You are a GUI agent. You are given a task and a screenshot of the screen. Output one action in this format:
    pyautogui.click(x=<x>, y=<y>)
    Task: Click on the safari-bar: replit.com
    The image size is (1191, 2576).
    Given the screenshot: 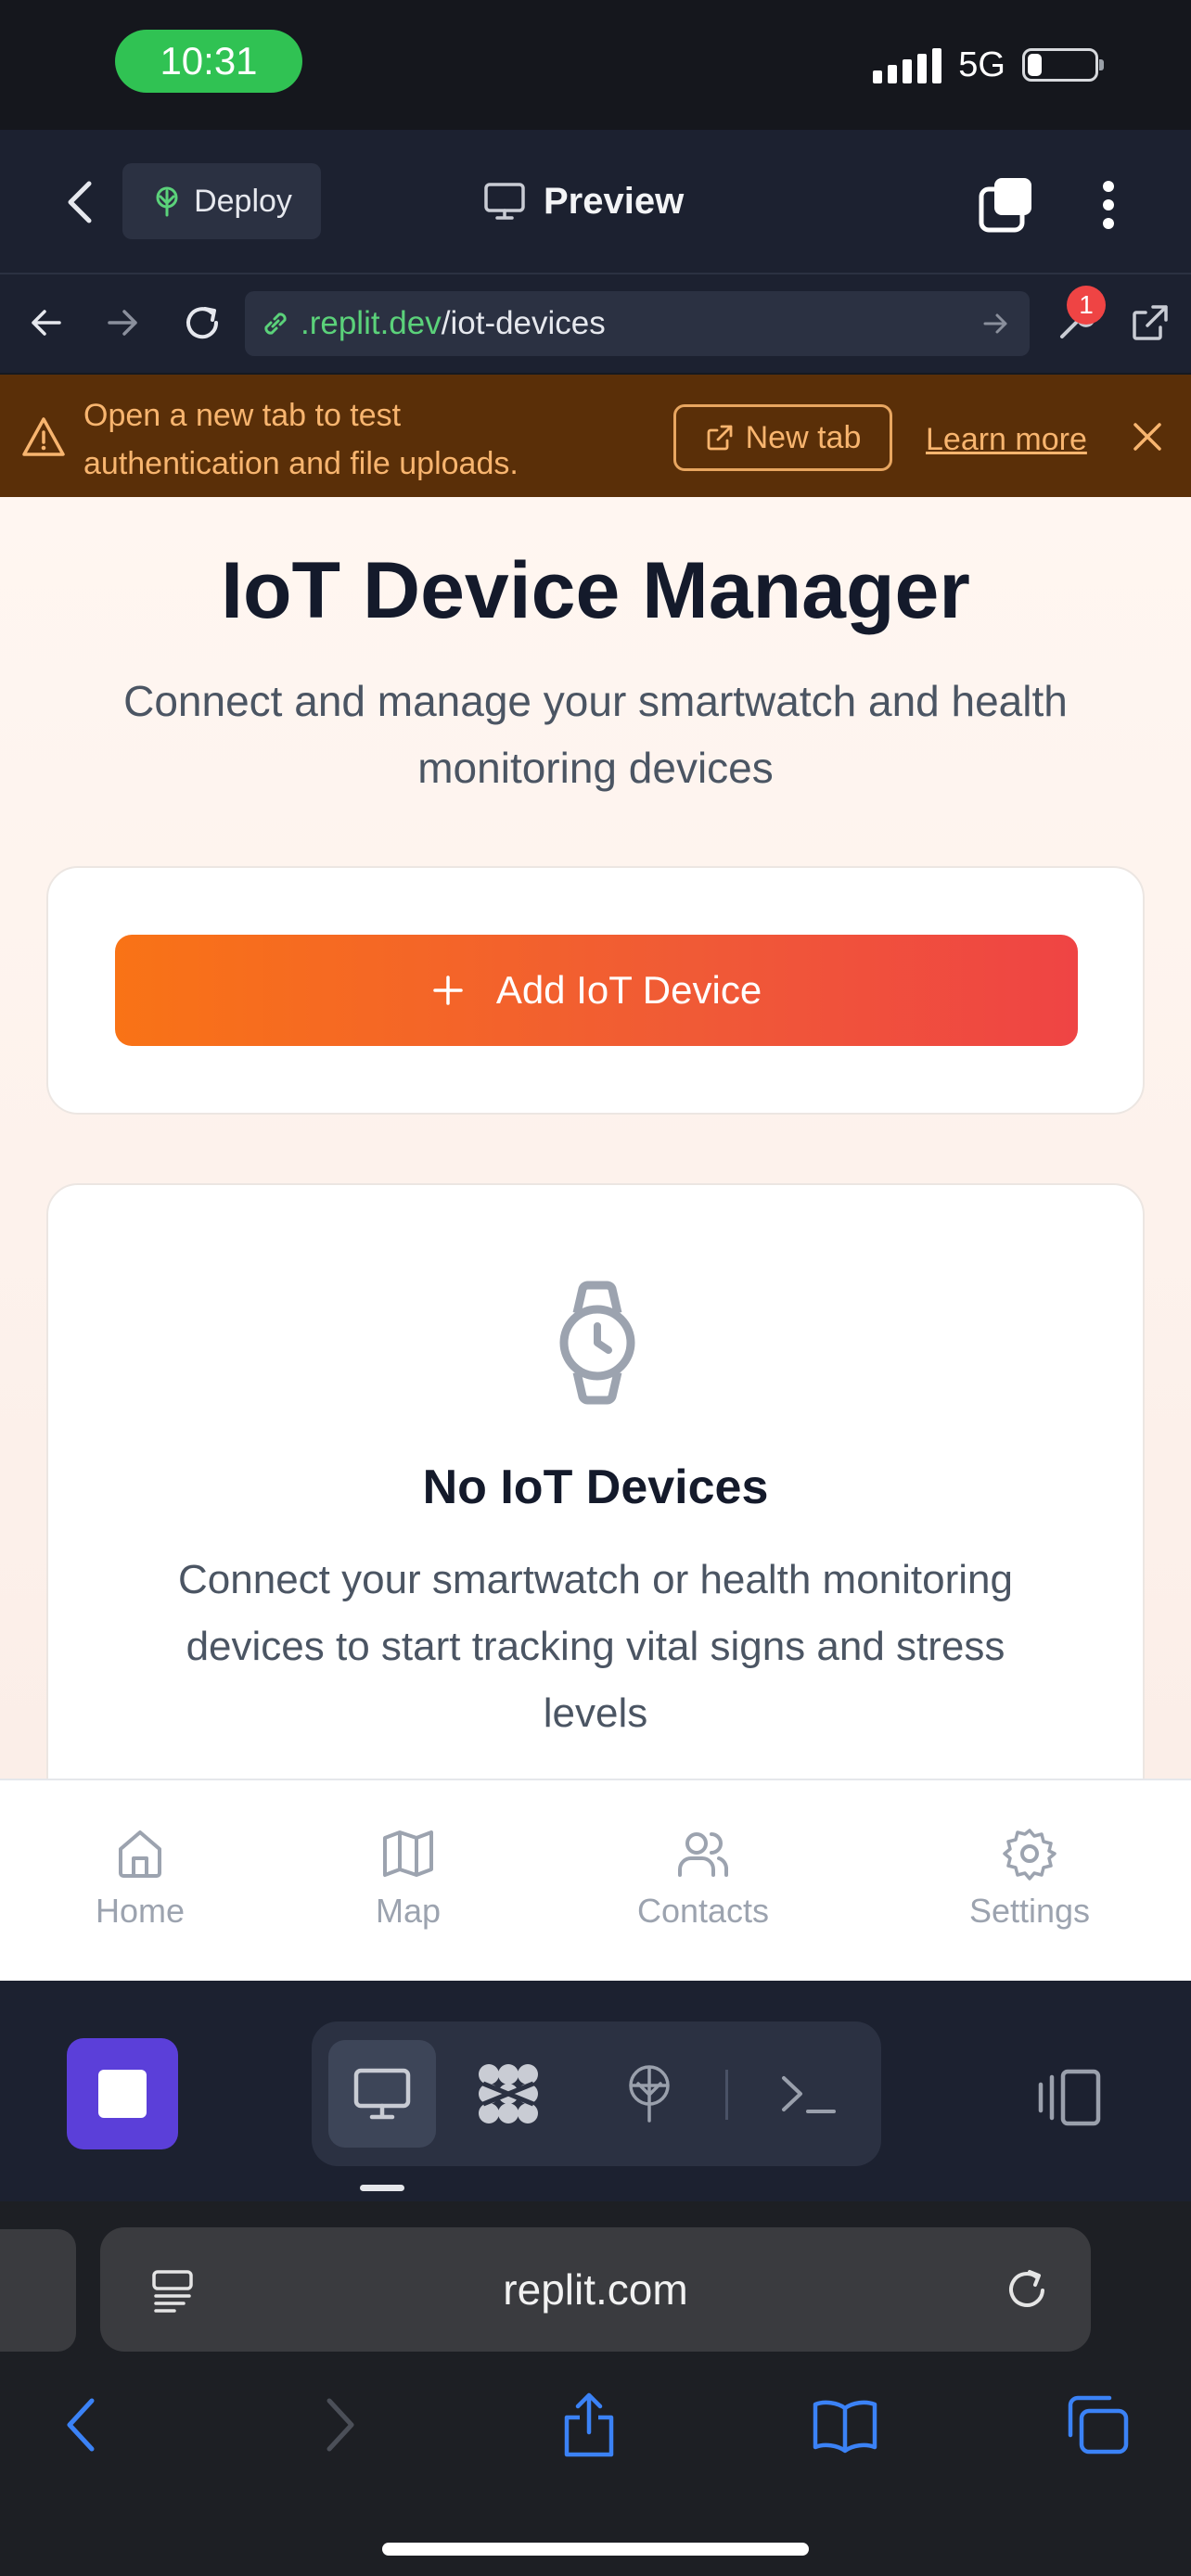 What is the action you would take?
    pyautogui.click(x=595, y=2388)
    